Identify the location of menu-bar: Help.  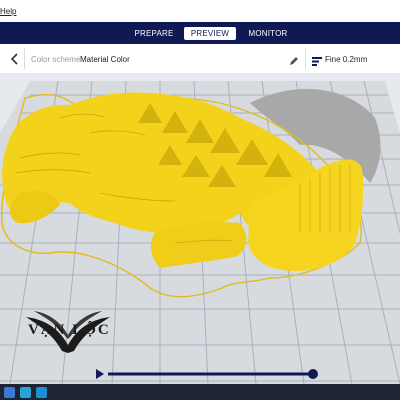
(200, 11).